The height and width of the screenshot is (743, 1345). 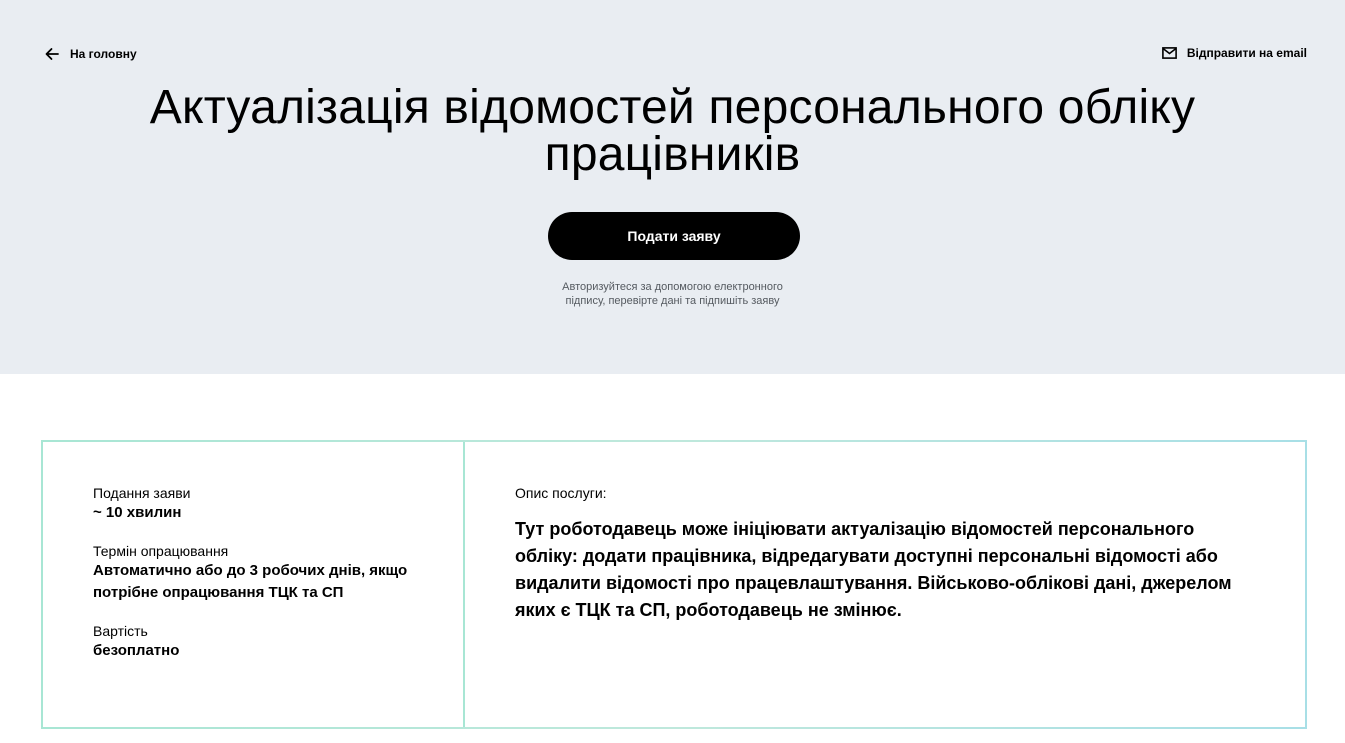 What do you see at coordinates (674, 236) in the screenshot?
I see `submit-application-button: Подати заяву` at bounding box center [674, 236].